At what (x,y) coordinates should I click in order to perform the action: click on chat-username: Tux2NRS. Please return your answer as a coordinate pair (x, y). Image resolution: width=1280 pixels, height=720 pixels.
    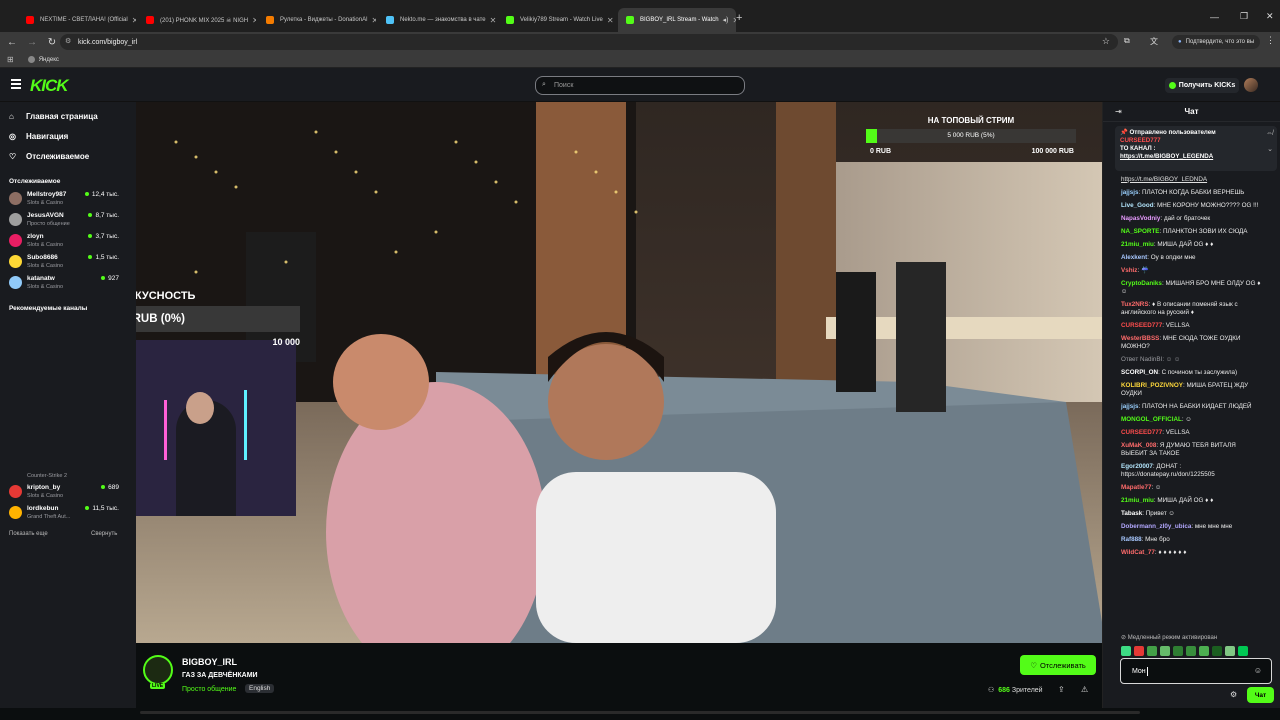
    Looking at the image, I should click on (1135, 304).